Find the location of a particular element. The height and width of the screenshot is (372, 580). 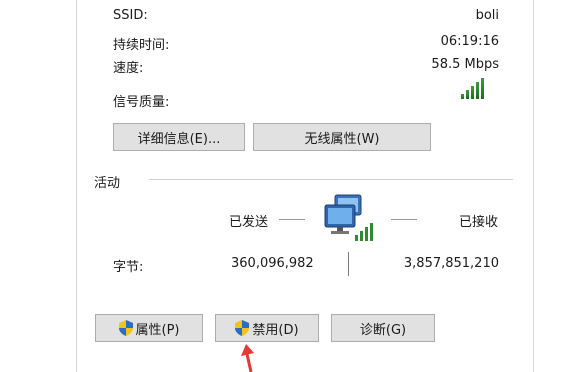

wireless-properties-label: 无线属性(W) is located at coordinates (342, 139).